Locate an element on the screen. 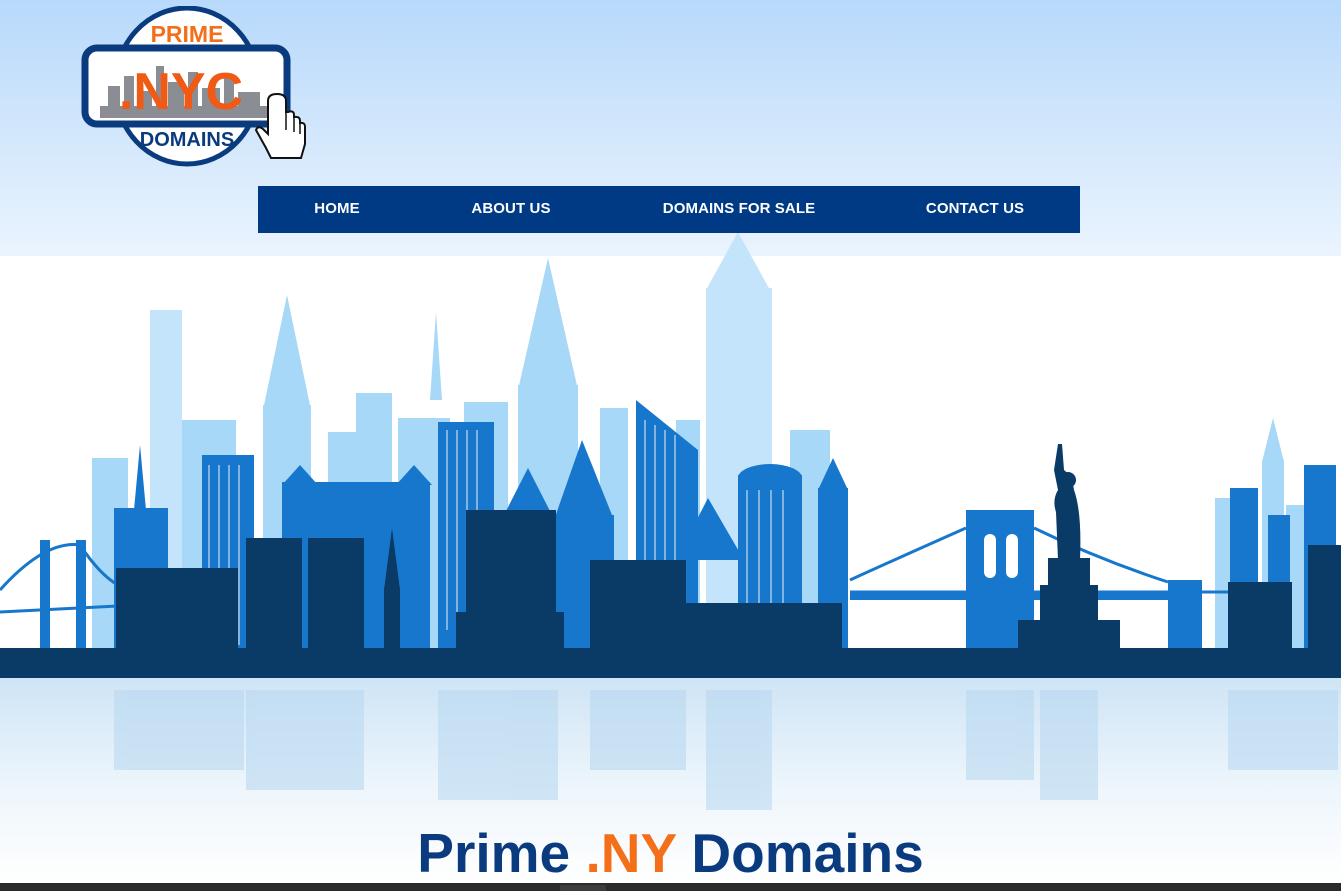 Image resolution: width=1341 pixels, height=891 pixels. headline-domains-text: Domains is located at coordinates (800, 853).